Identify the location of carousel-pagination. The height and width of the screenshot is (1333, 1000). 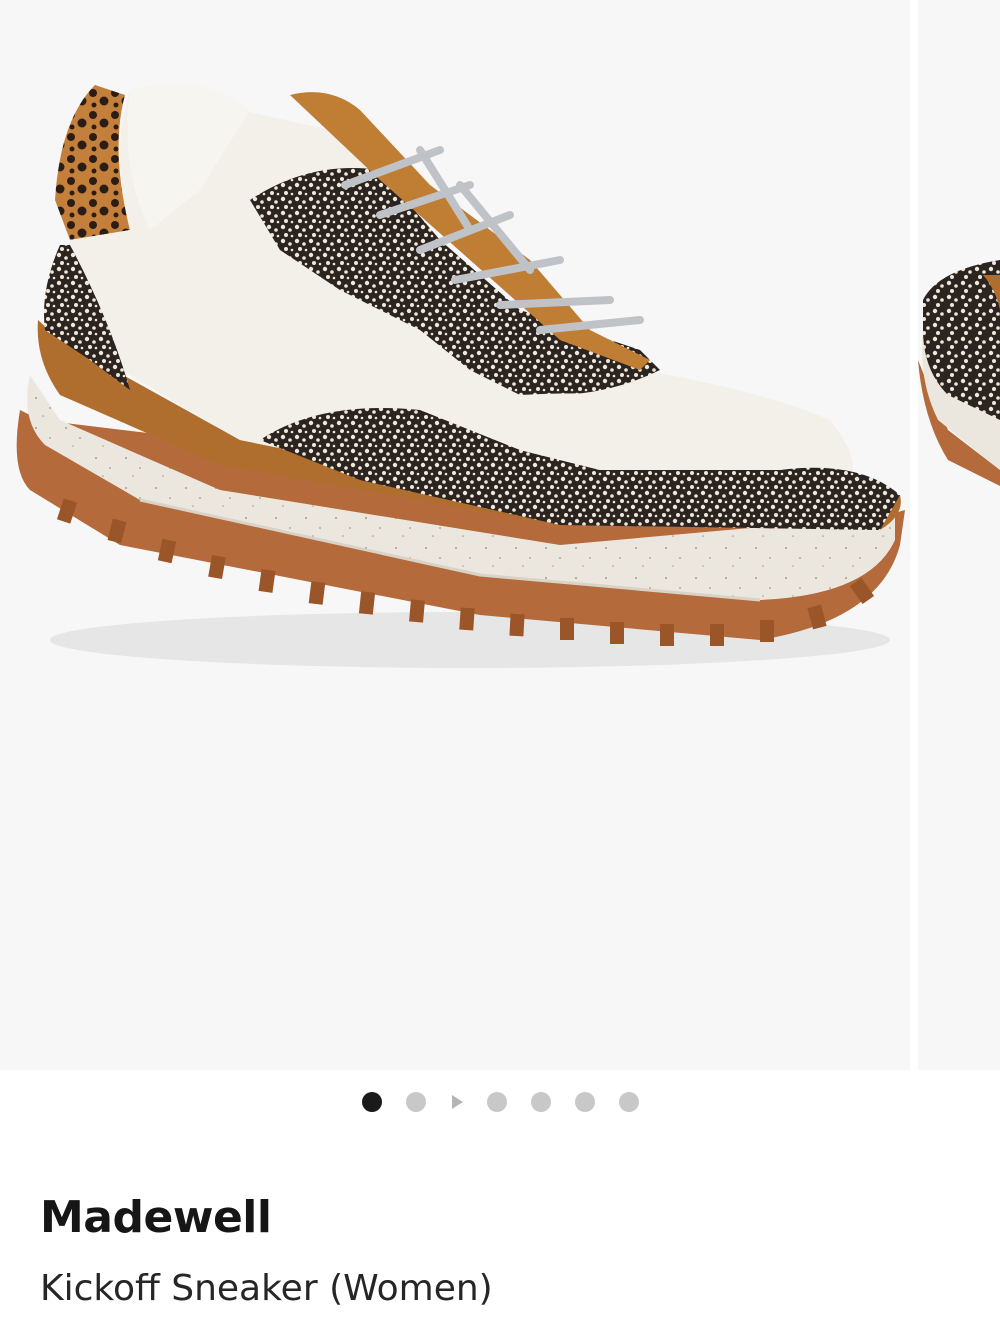
(500, 1102).